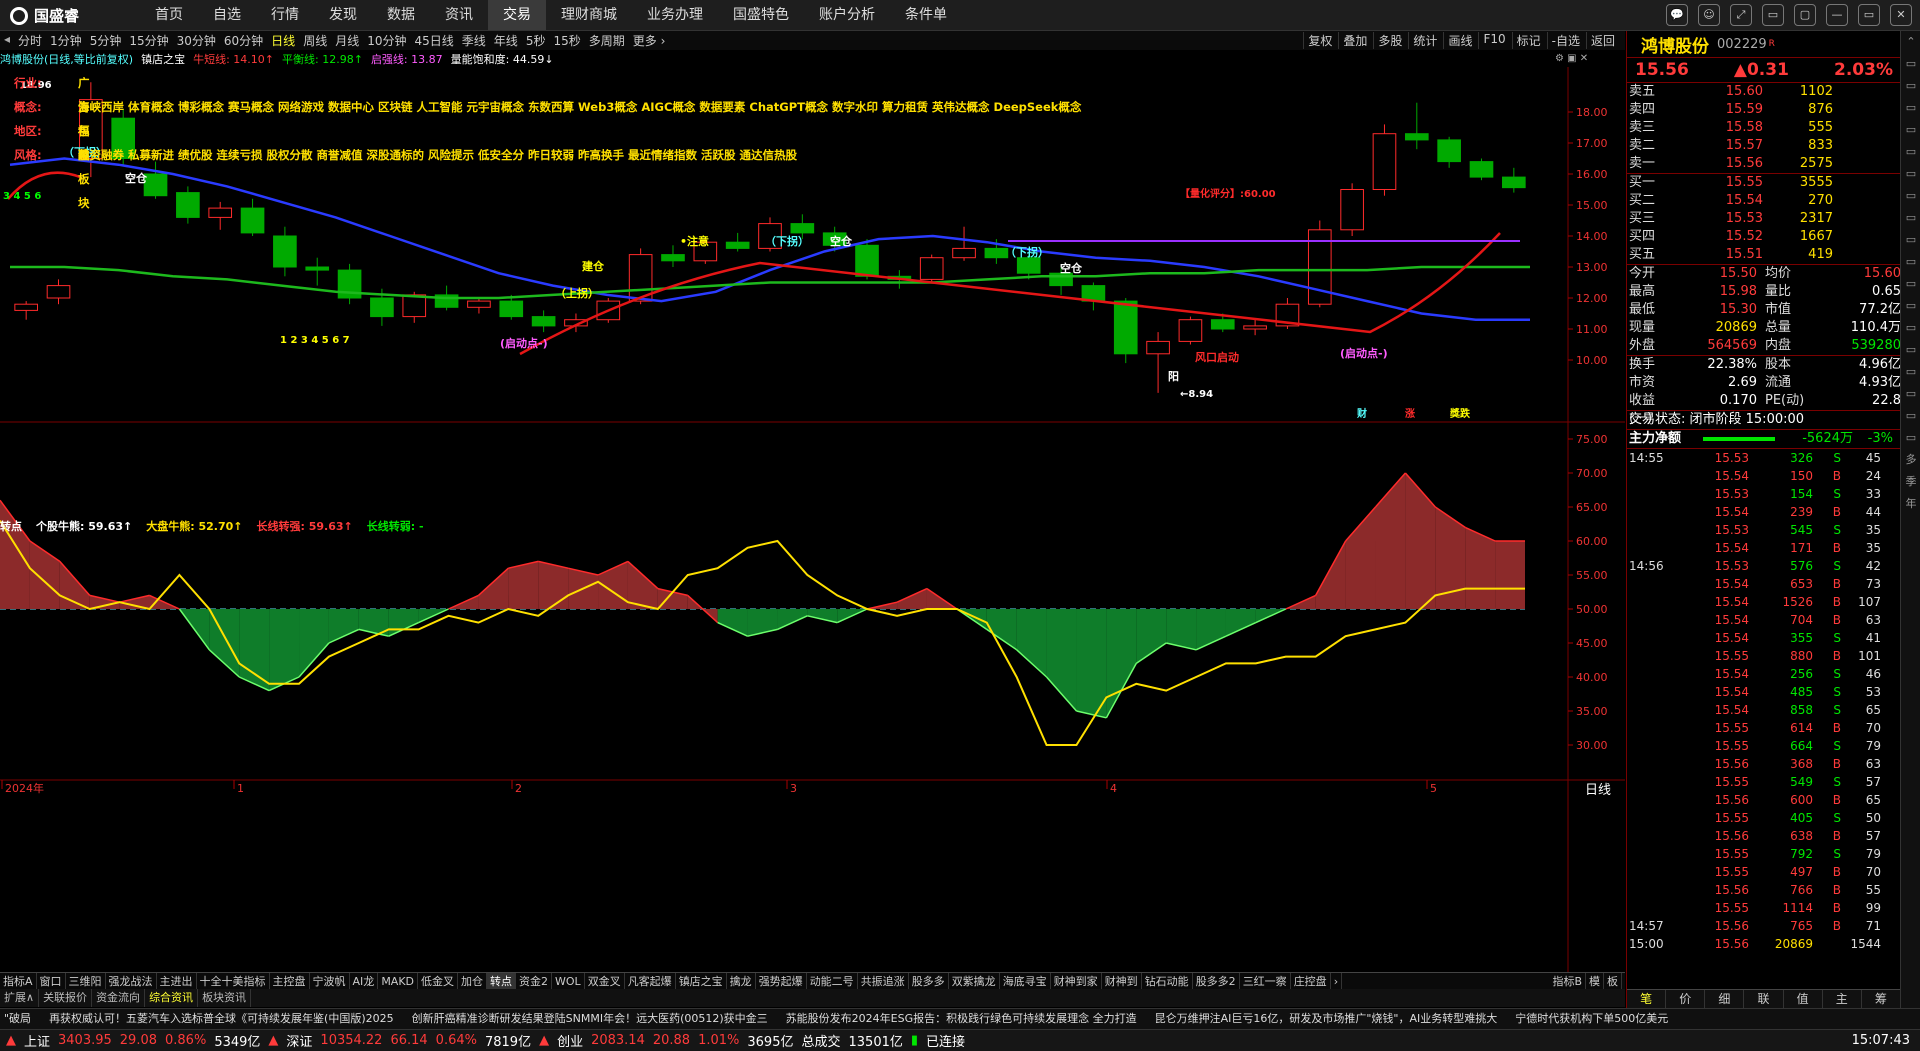 This screenshot has height=1051, width=1920. Describe the element at coordinates (589, 15) in the screenshot. I see `menu-item: 理财商城` at that location.